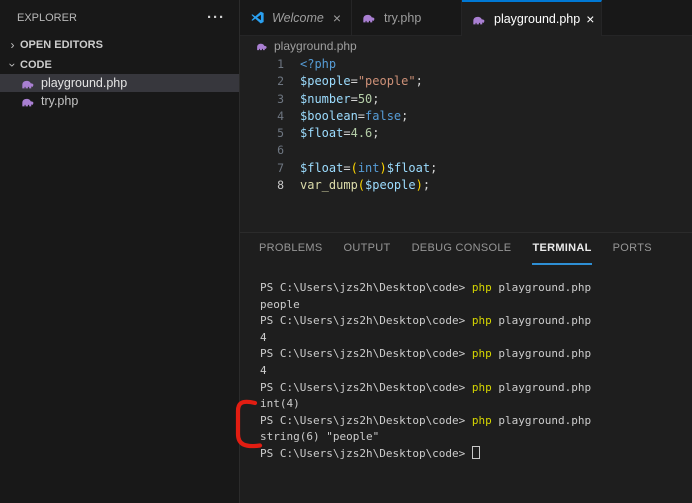 The width and height of the screenshot is (692, 503). Describe the element at coordinates (47, 17) in the screenshot. I see `explorer-title: EXPLORER` at that location.